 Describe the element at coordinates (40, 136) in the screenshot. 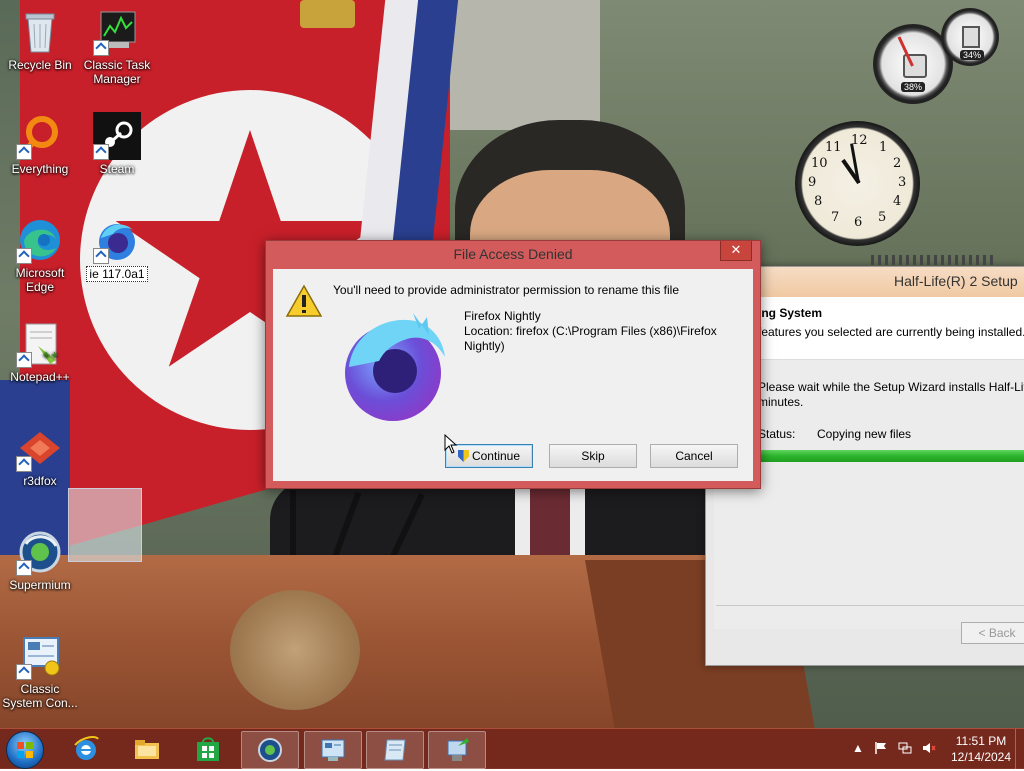

I see `everything-search-icon` at that location.